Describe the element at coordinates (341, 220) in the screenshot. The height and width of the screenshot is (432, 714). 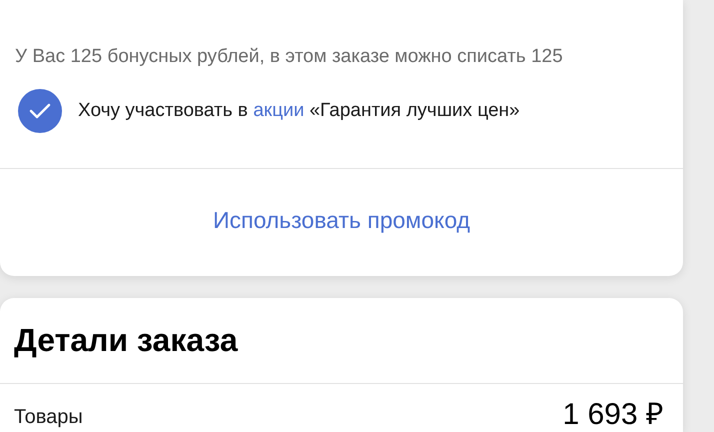
I see `promo-code-link: Использовать промокод` at that location.